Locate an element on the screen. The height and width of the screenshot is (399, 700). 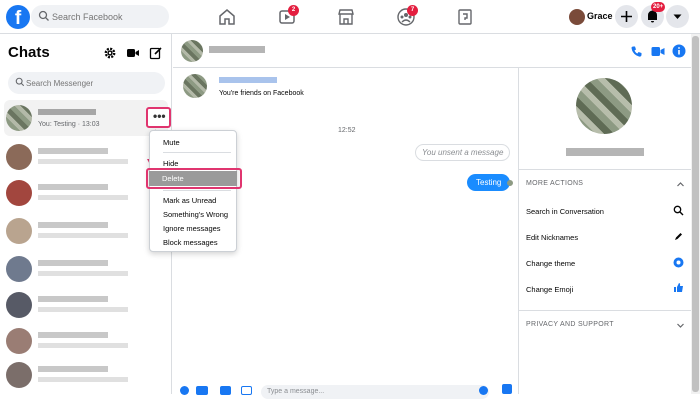
messenger-search is located at coordinates (86, 83).